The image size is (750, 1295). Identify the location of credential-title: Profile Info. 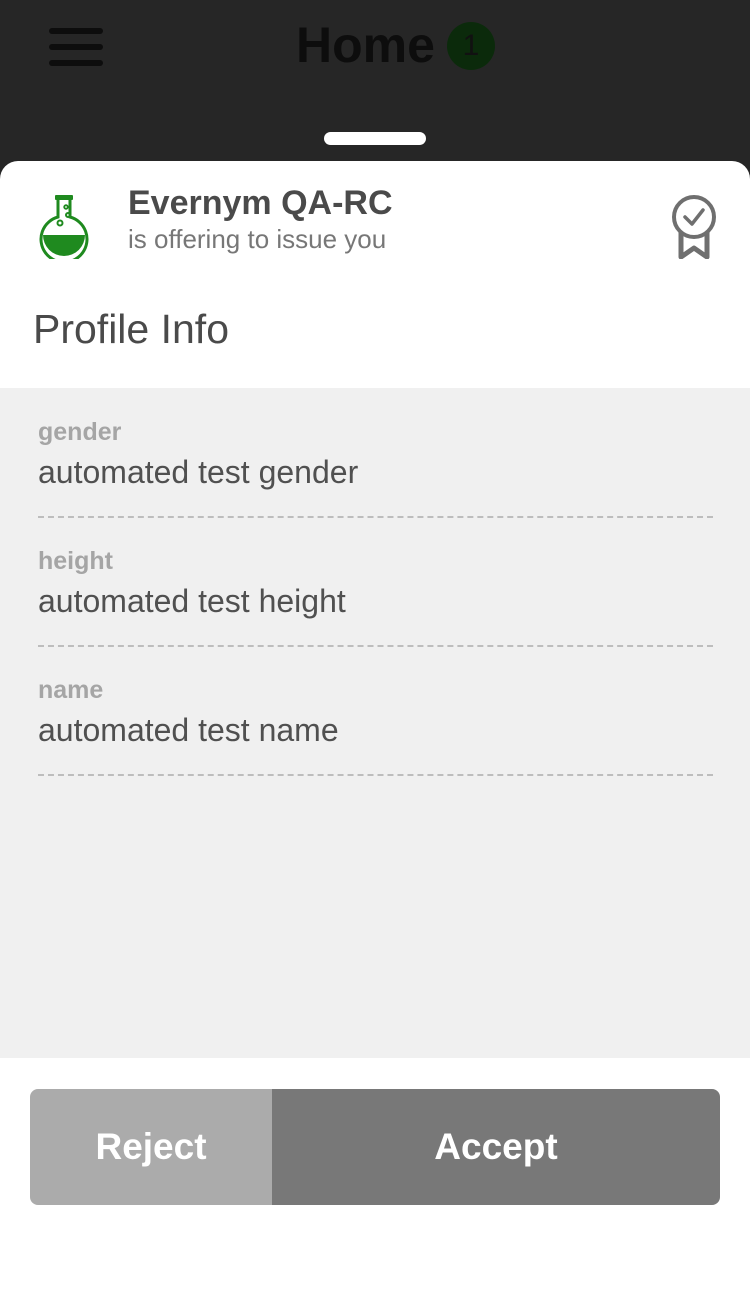
(131, 329).